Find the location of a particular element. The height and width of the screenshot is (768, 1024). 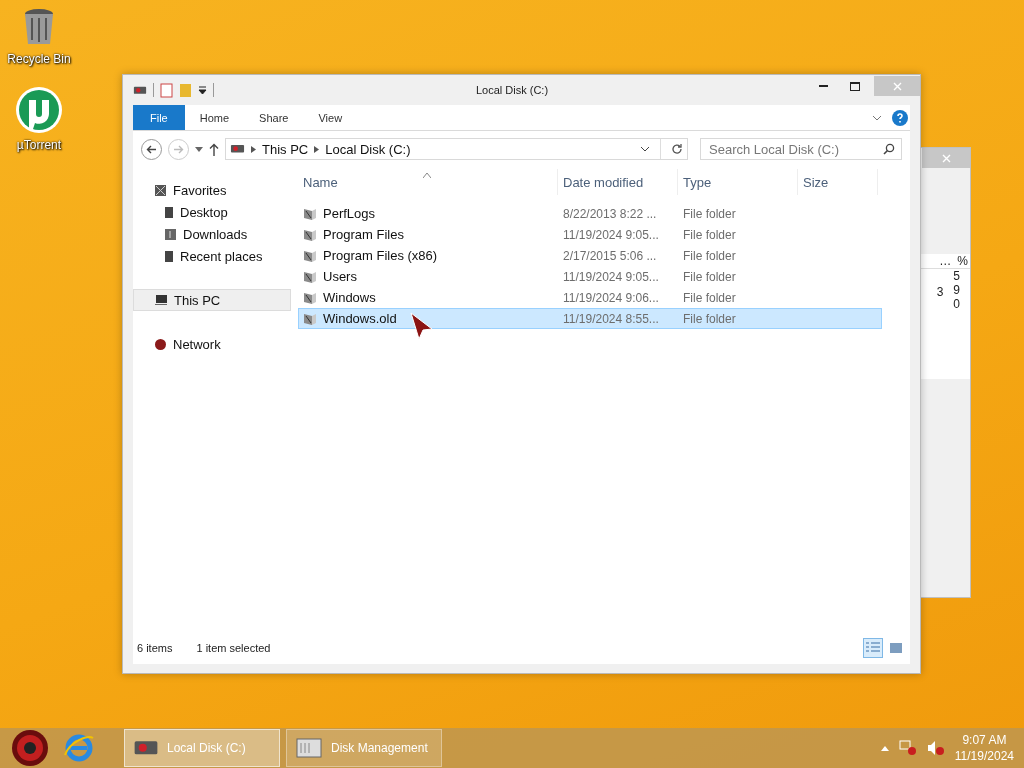

file-name: PerfLogs is located at coordinates (349, 213).